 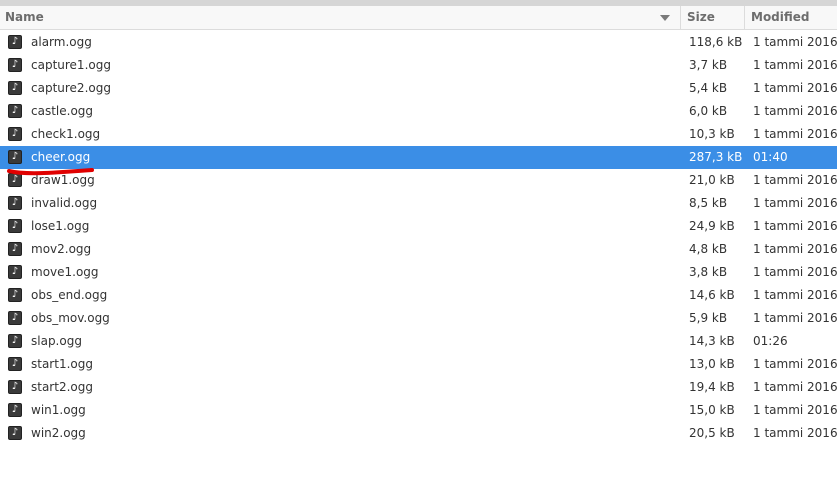 I want to click on modified-column-header: Modified, so click(x=791, y=17).